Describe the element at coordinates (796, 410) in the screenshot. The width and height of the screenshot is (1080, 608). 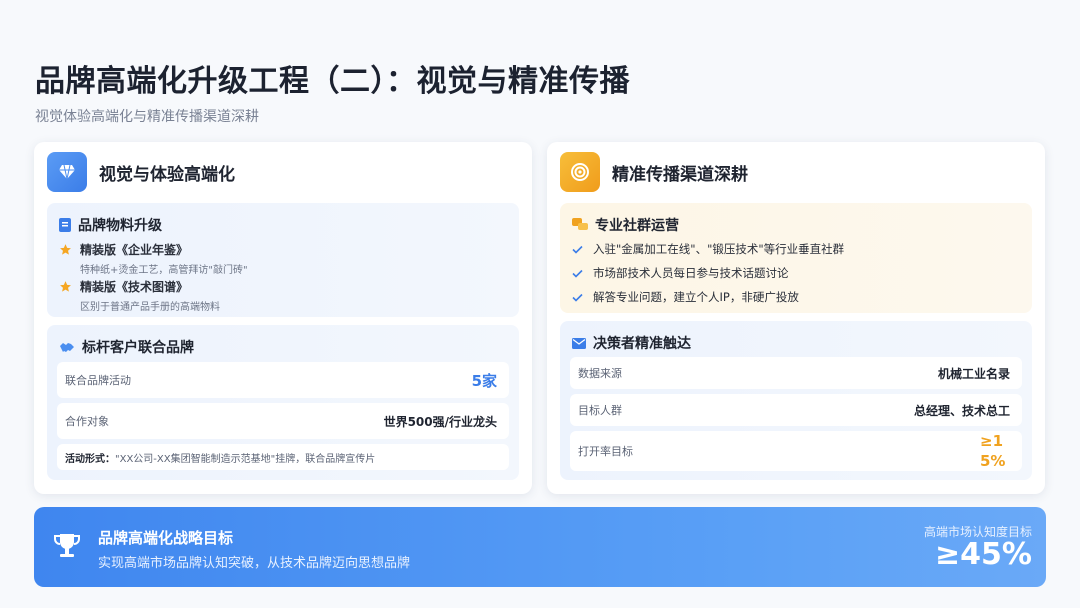
I see `table-row: 目标人群 总经理、技术总工` at that location.